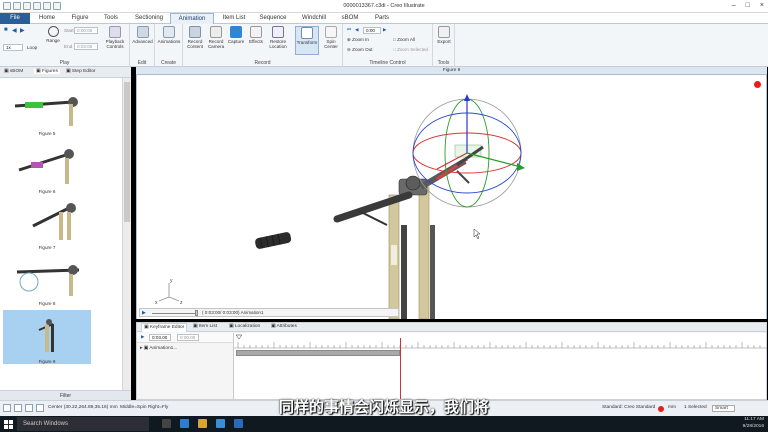 The image size is (768, 432). Describe the element at coordinates (383, 407) in the screenshot. I see `video-subtitle: 同样的事情会闪烁显示，我们将` at that location.